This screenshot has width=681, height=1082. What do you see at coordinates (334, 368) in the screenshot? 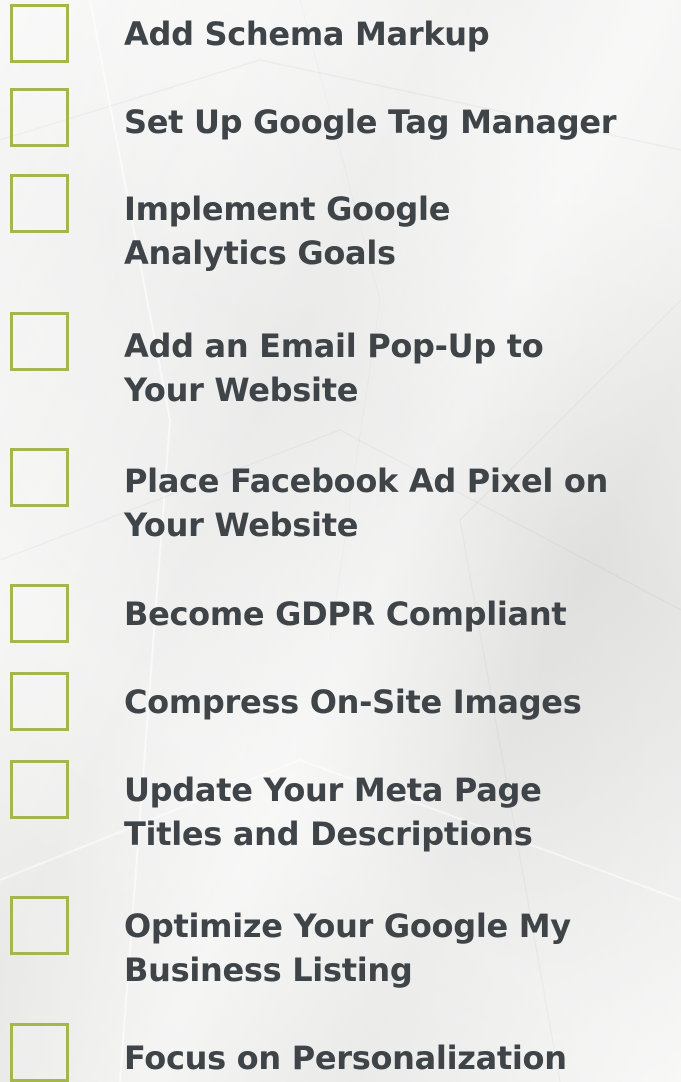
I see `checklist-item-label: Add an Email Pop-Up to Your Website` at bounding box center [334, 368].